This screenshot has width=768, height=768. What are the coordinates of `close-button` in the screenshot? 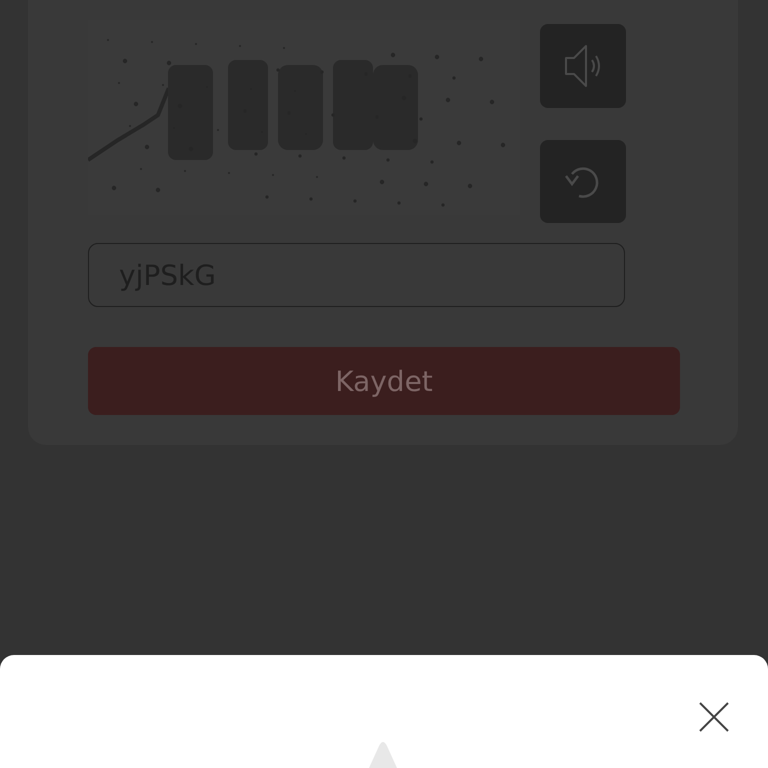 It's located at (714, 717).